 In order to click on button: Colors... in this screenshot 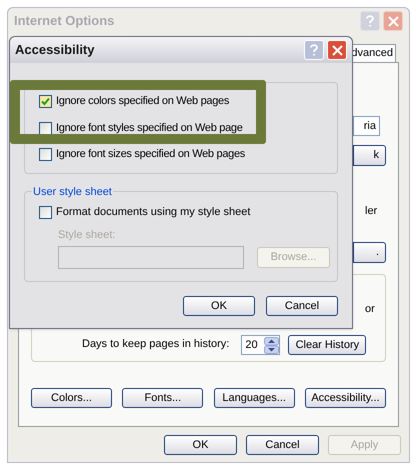, I will do `click(71, 398)`.